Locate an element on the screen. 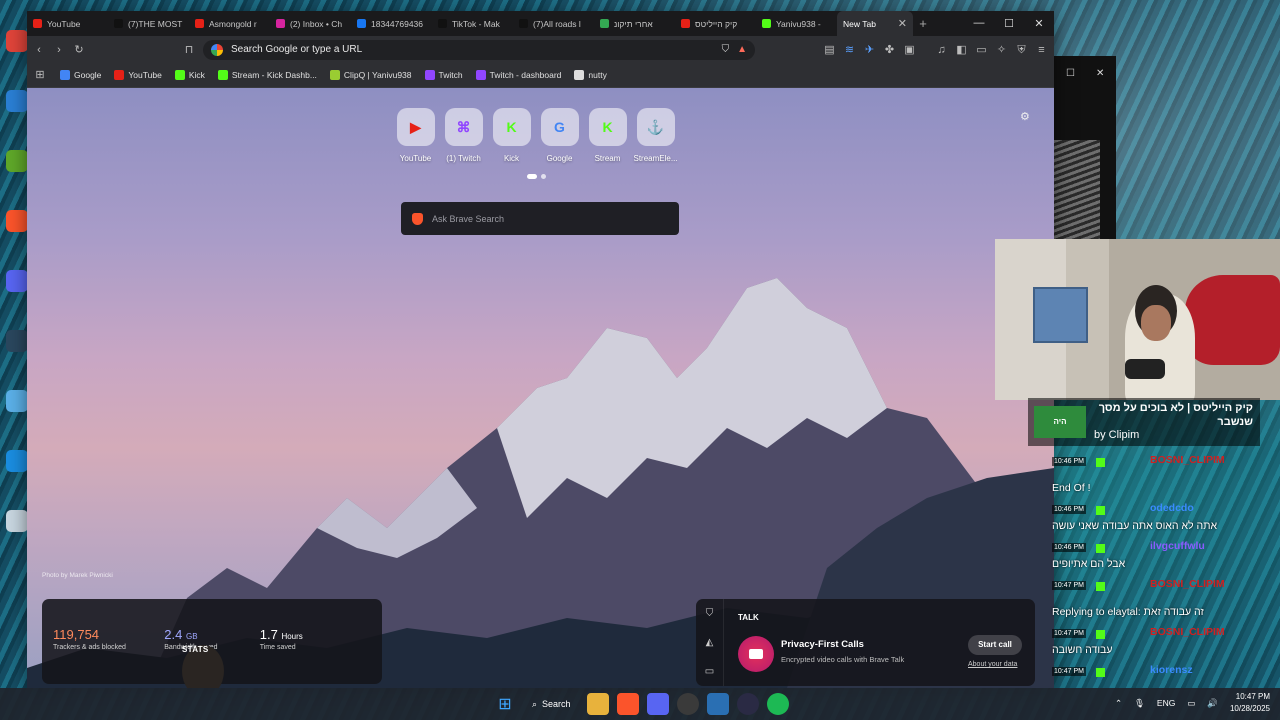 This screenshot has width=1280, height=720. screenshot-icon: ▣ is located at coordinates (909, 50).